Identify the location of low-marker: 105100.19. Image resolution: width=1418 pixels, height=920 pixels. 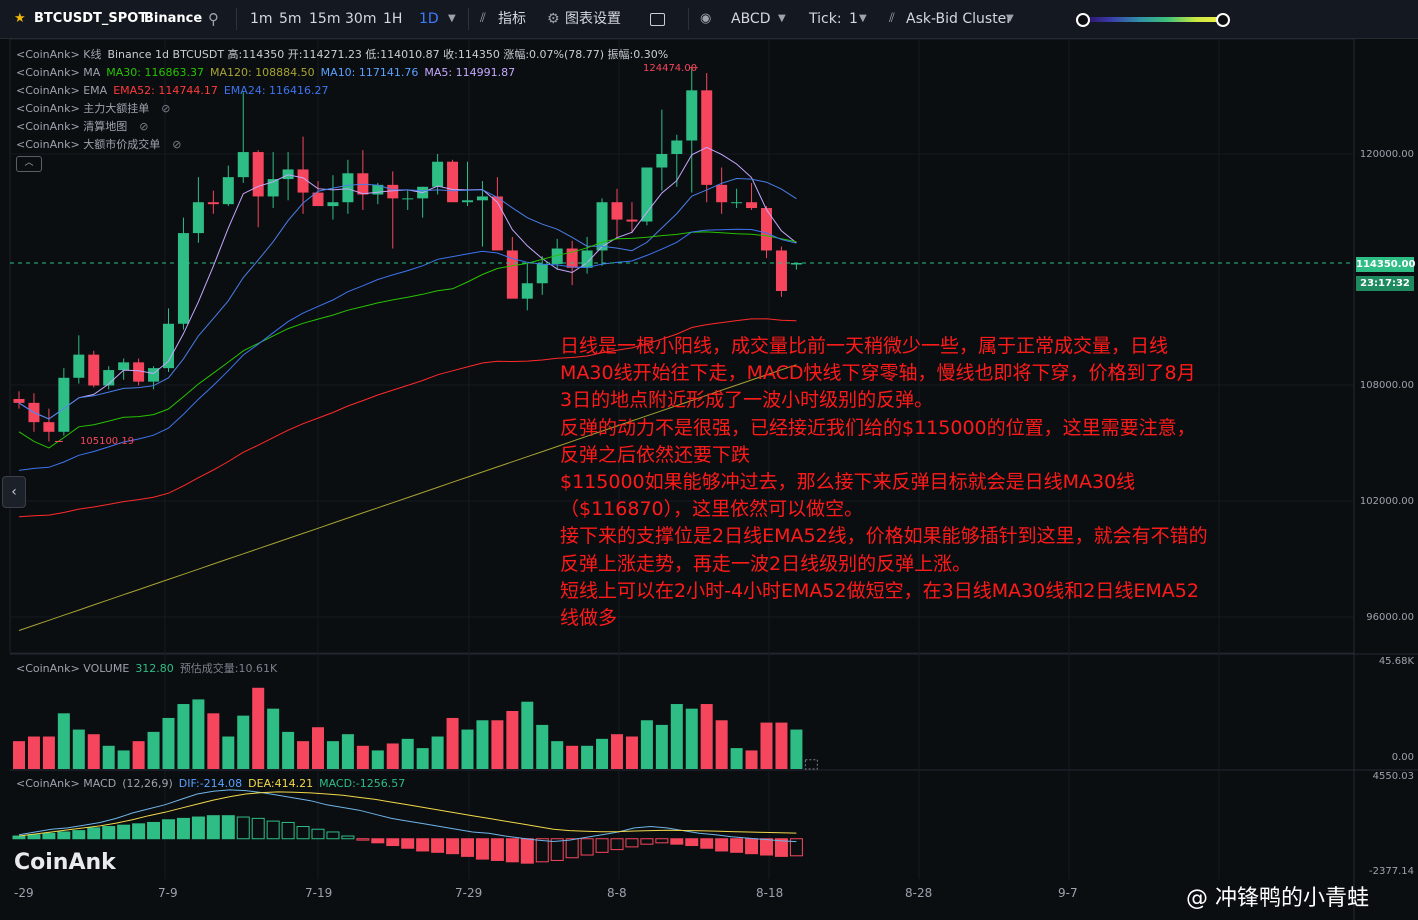
(107, 441).